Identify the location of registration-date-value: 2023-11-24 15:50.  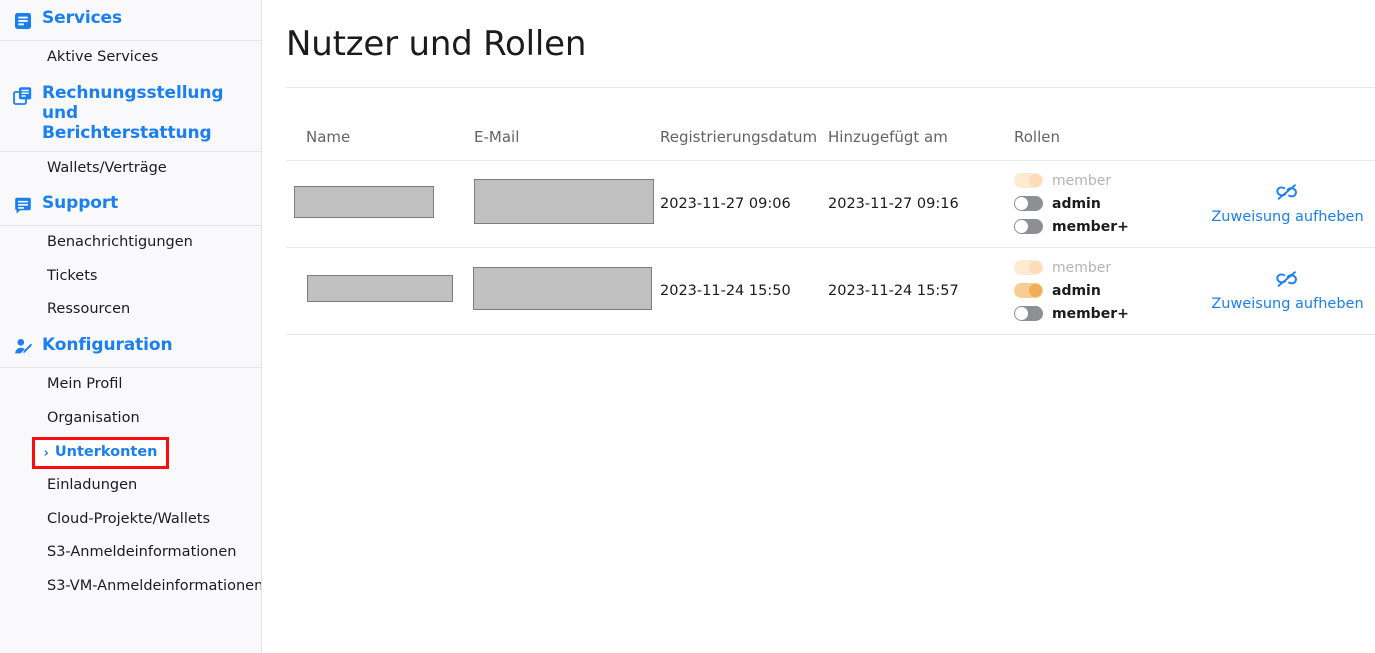
(725, 290).